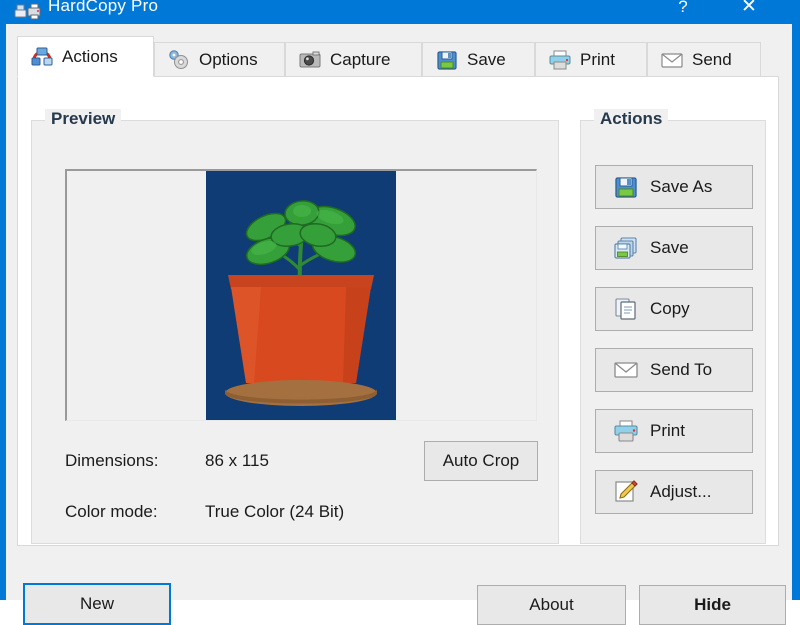 The width and height of the screenshot is (800, 625). What do you see at coordinates (667, 430) in the screenshot?
I see `button-label: Print` at bounding box center [667, 430].